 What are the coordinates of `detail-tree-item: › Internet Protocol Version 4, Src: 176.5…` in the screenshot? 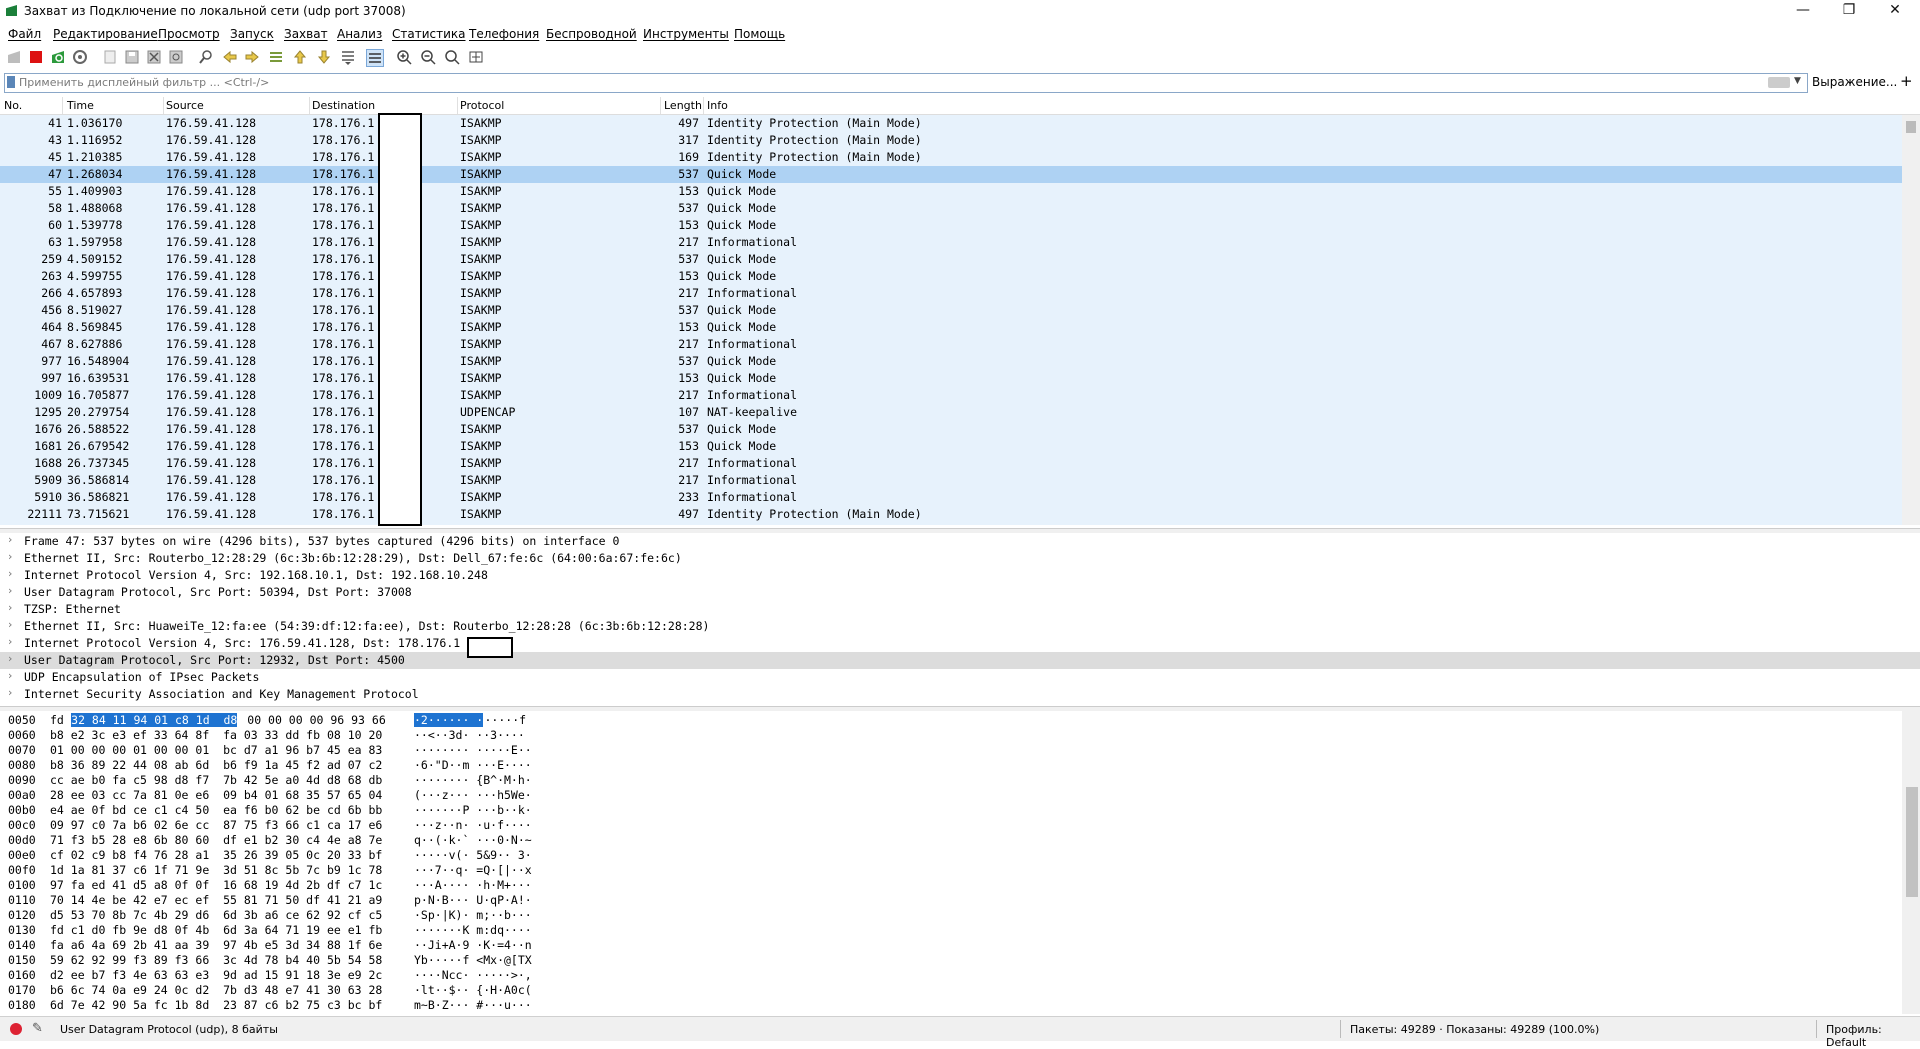 It's located at (960, 643).